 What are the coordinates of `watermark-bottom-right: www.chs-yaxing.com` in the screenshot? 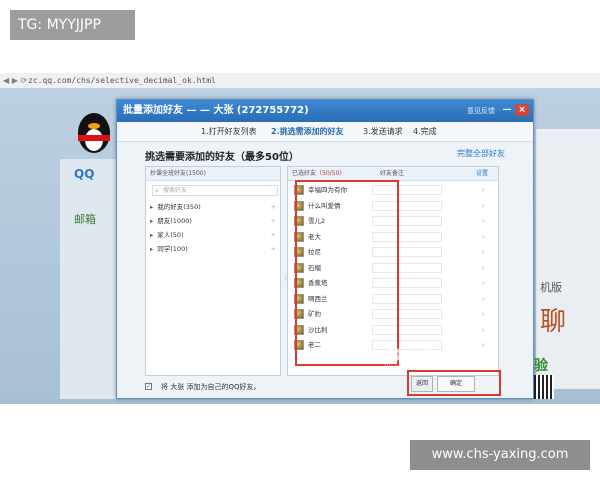 It's located at (500, 455).